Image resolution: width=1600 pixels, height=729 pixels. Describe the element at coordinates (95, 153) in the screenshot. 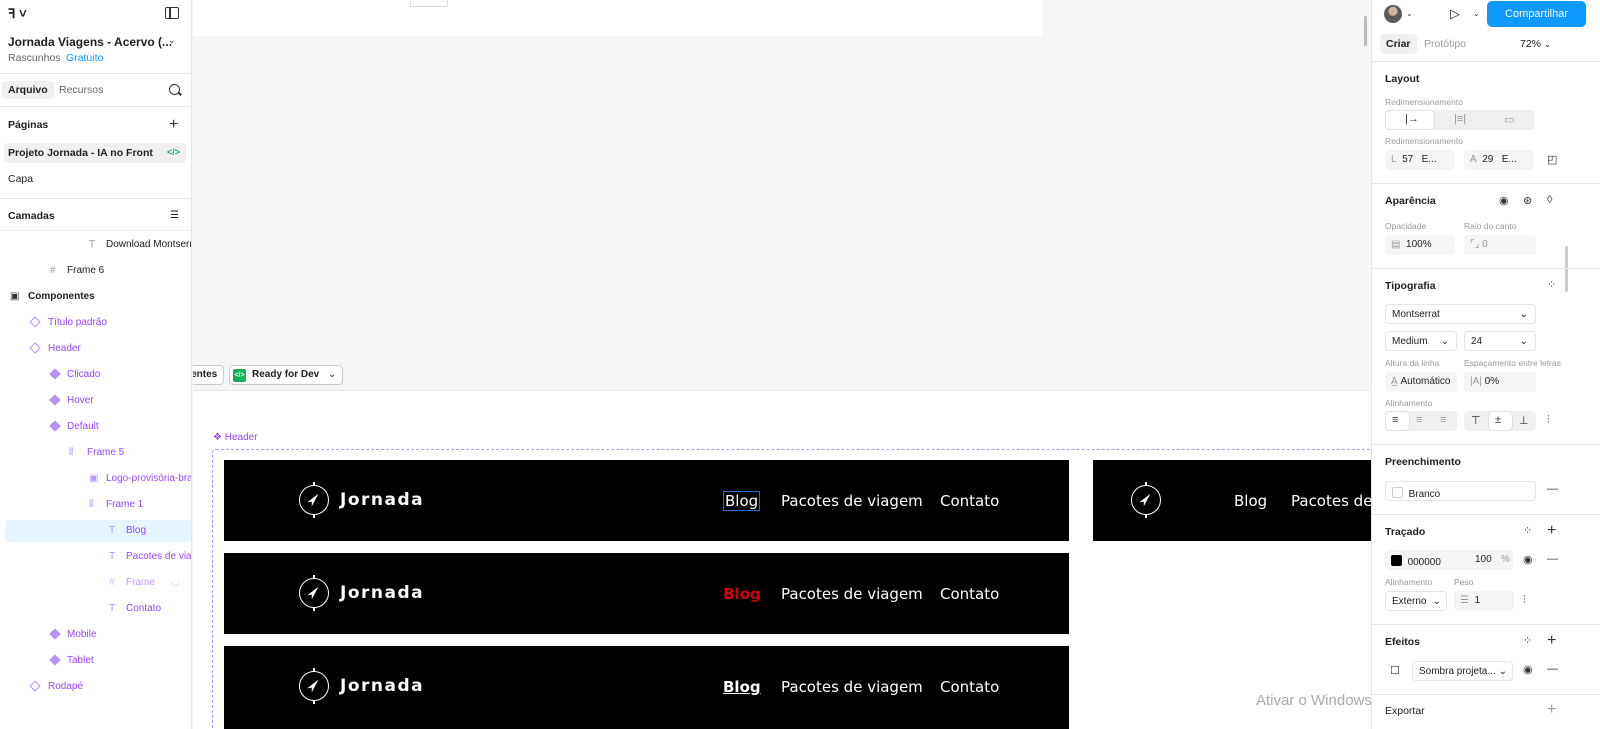

I see `page-item-projeto: Projeto Jornada - IA no Front </>` at that location.